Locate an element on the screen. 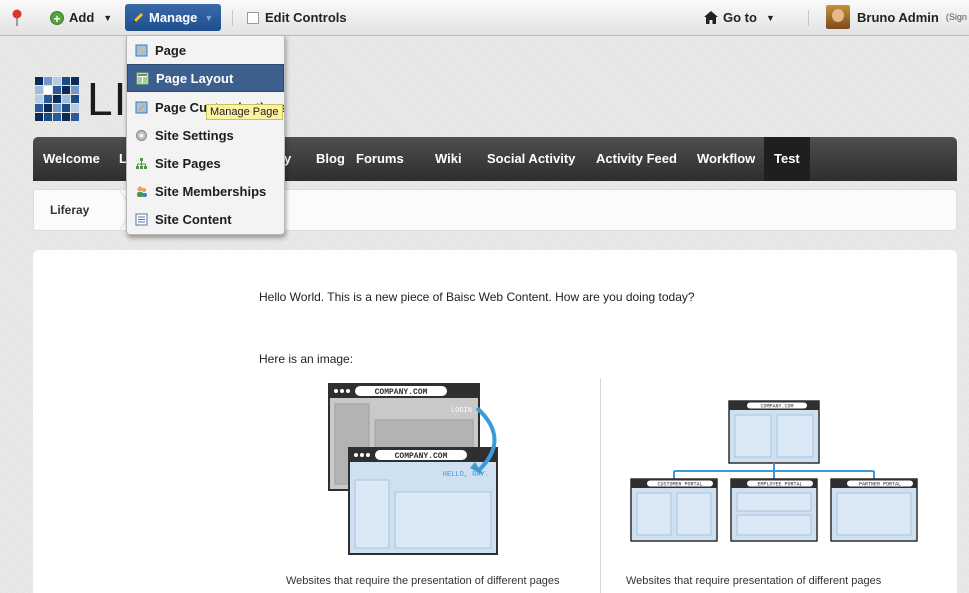  user-name: Bruno Admin is located at coordinates (898, 17).